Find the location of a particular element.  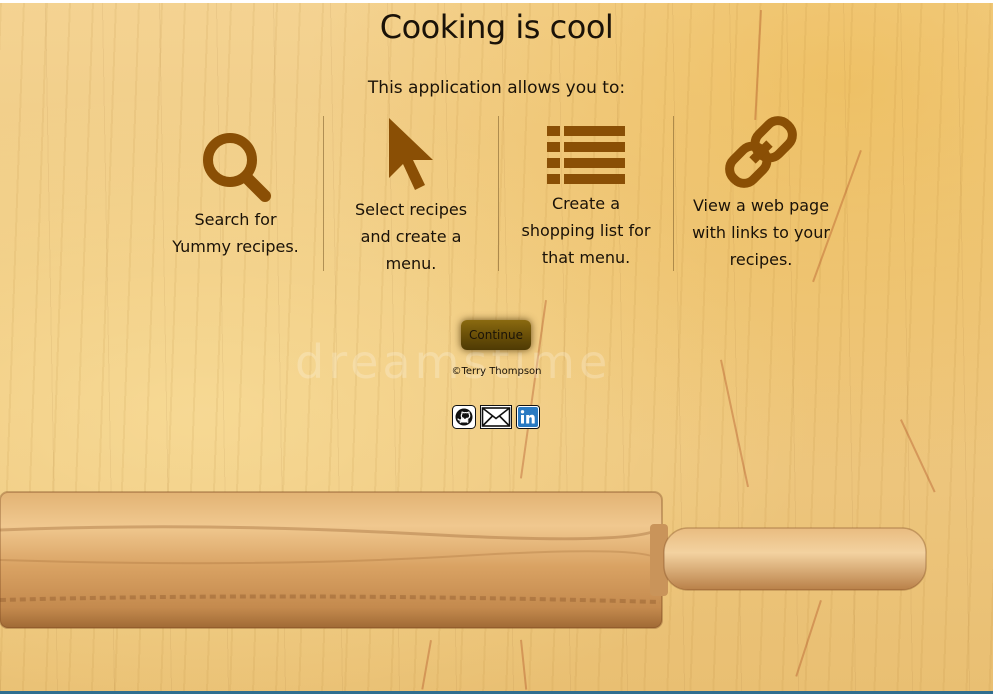

copyright-text: ©Terry Thompson is located at coordinates (496, 371).